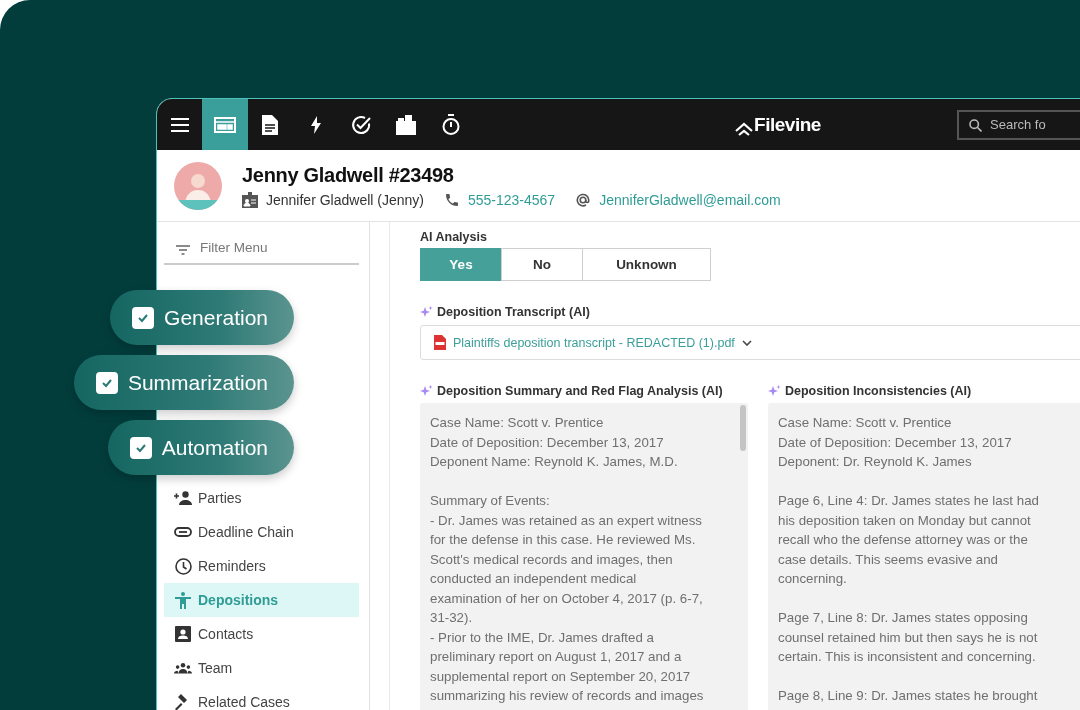 Image resolution: width=1080 pixels, height=710 pixels. What do you see at coordinates (345, 199) in the screenshot?
I see `full-name: Jennifer Gladwell (Jenny)` at bounding box center [345, 199].